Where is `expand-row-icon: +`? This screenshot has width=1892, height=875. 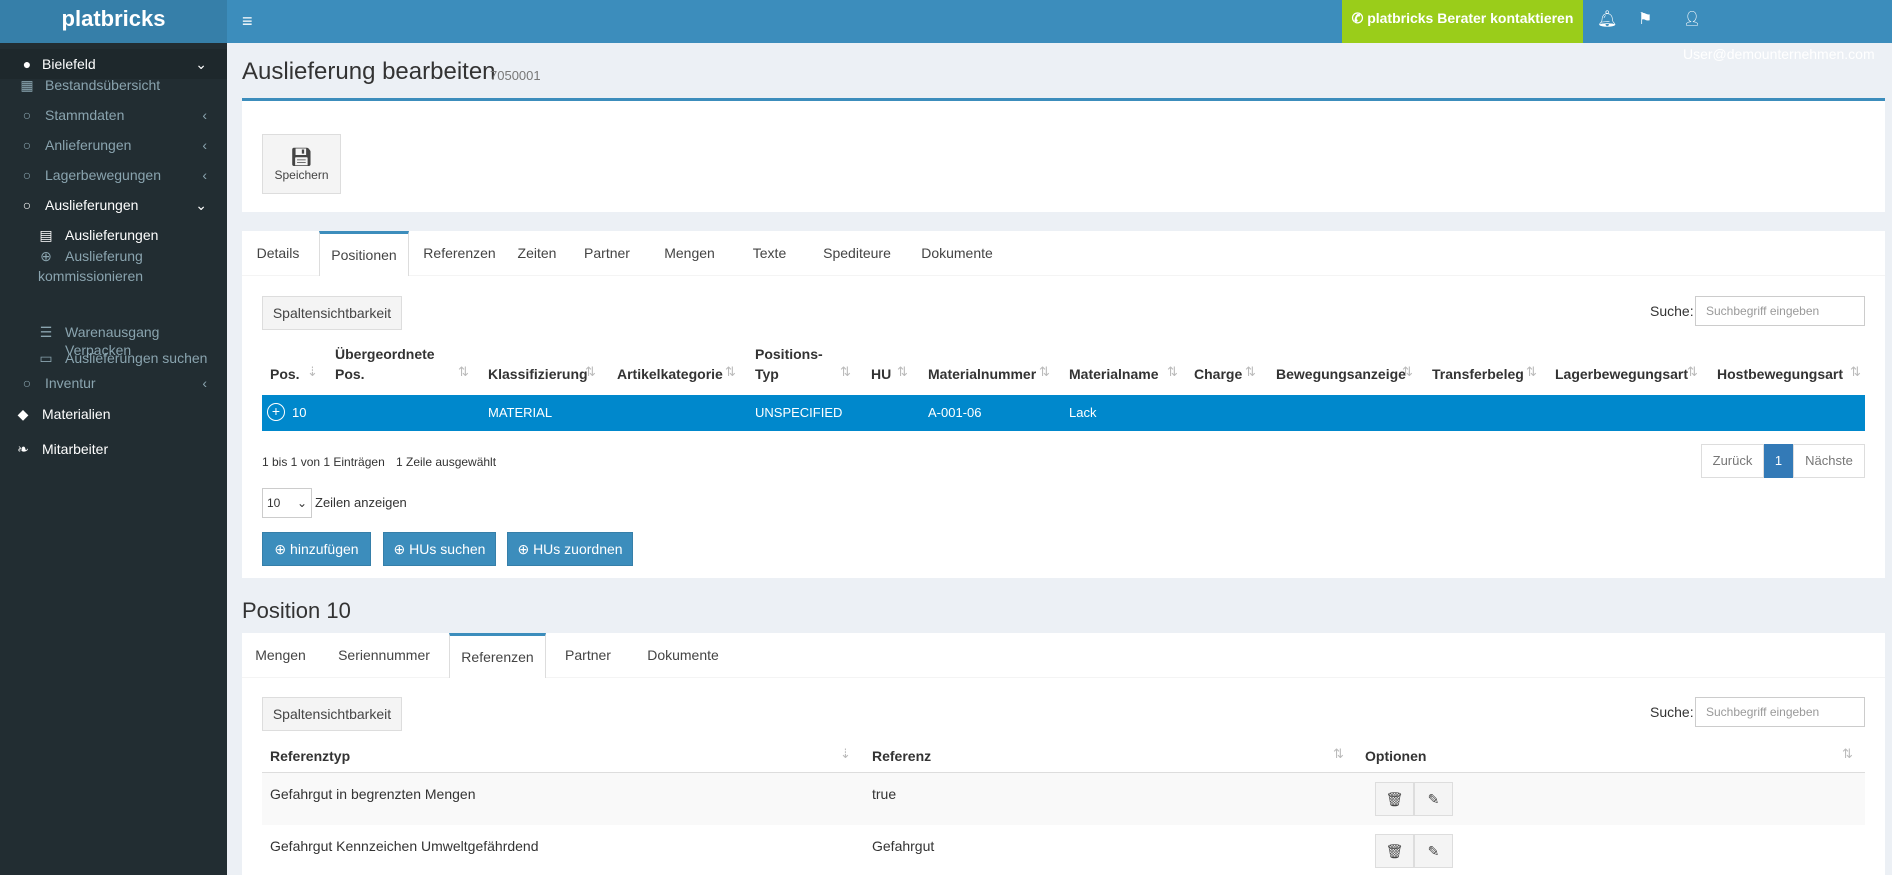
expand-row-icon: + is located at coordinates (276, 412).